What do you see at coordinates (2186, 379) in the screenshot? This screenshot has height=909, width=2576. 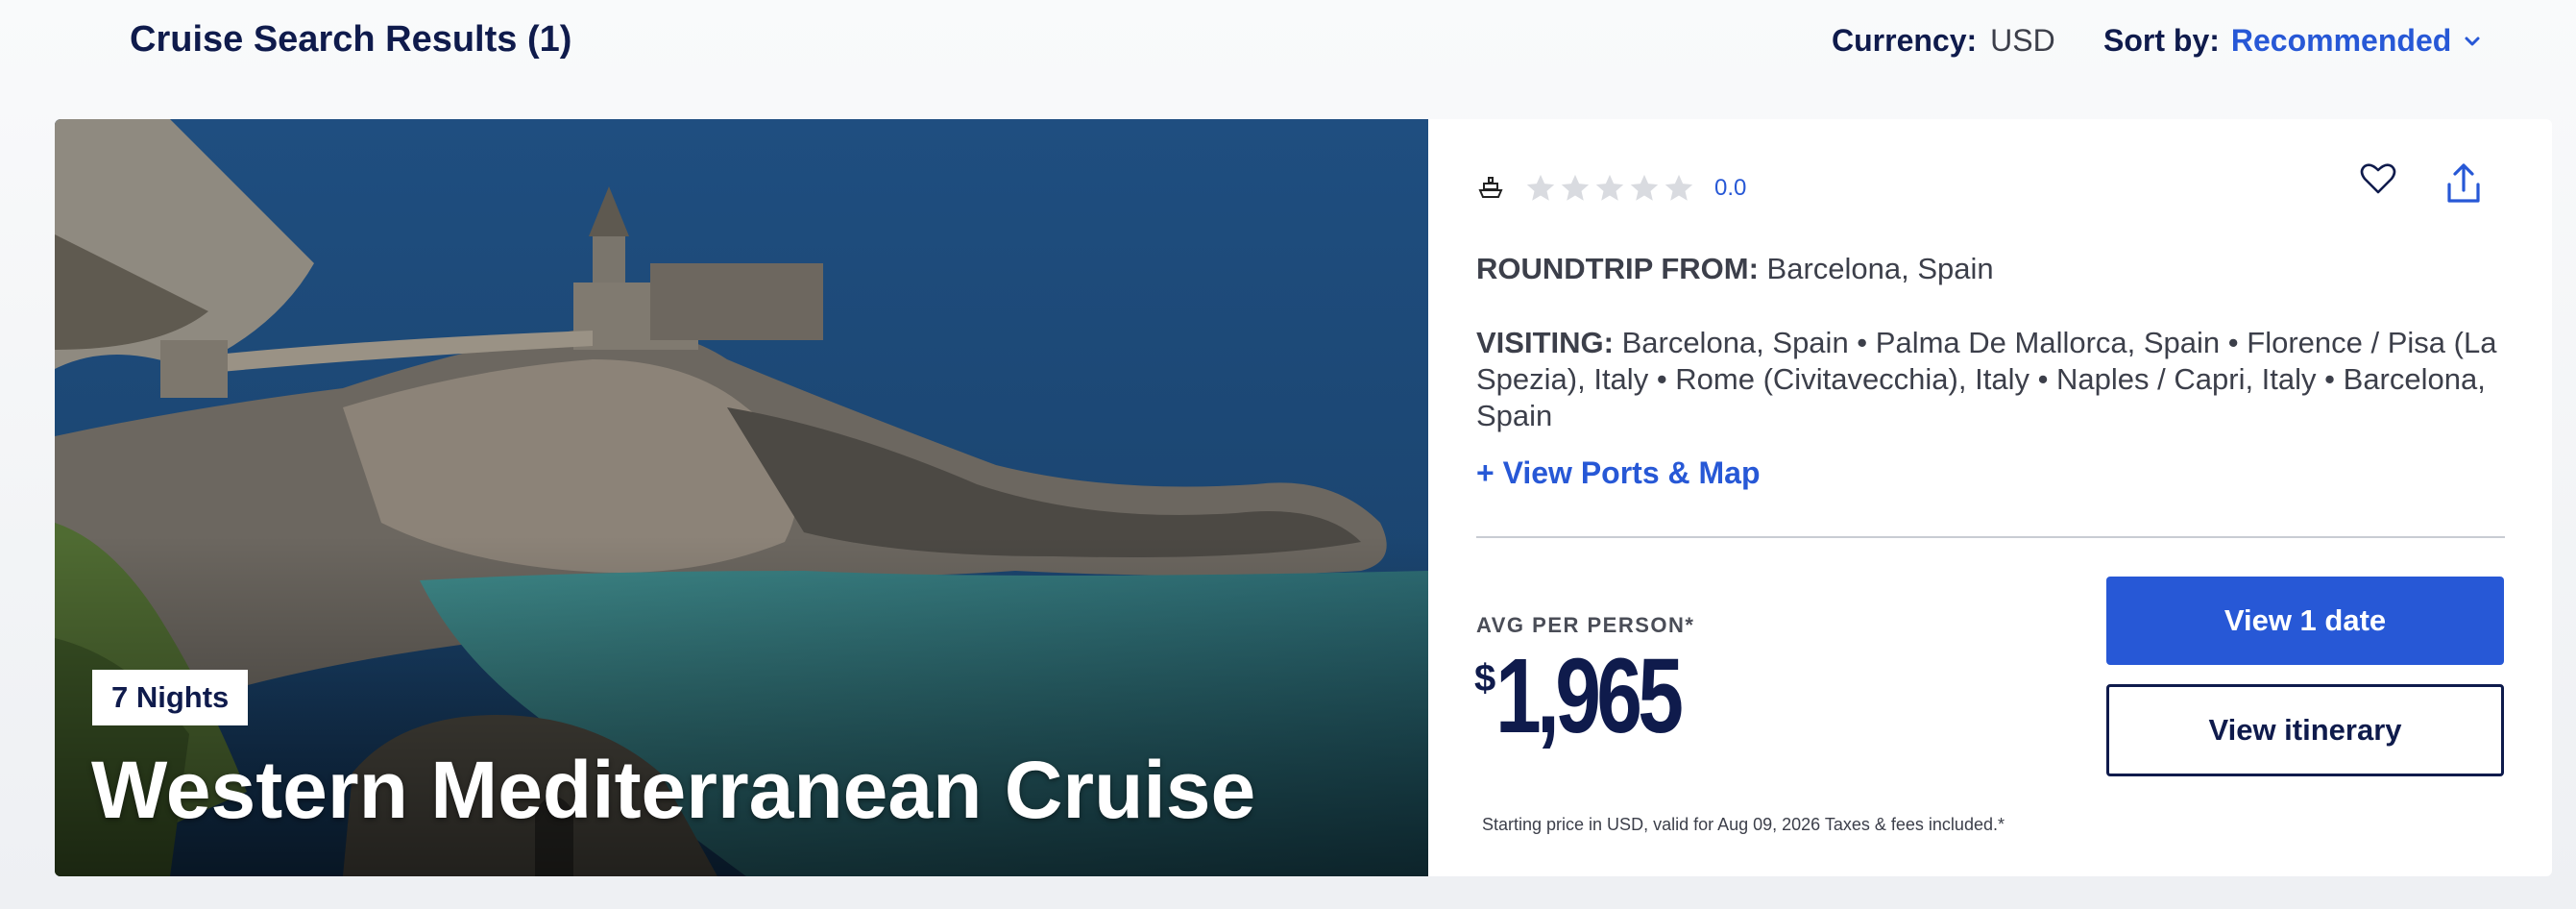 I see `port-item: Naples / Capri, Italy` at bounding box center [2186, 379].